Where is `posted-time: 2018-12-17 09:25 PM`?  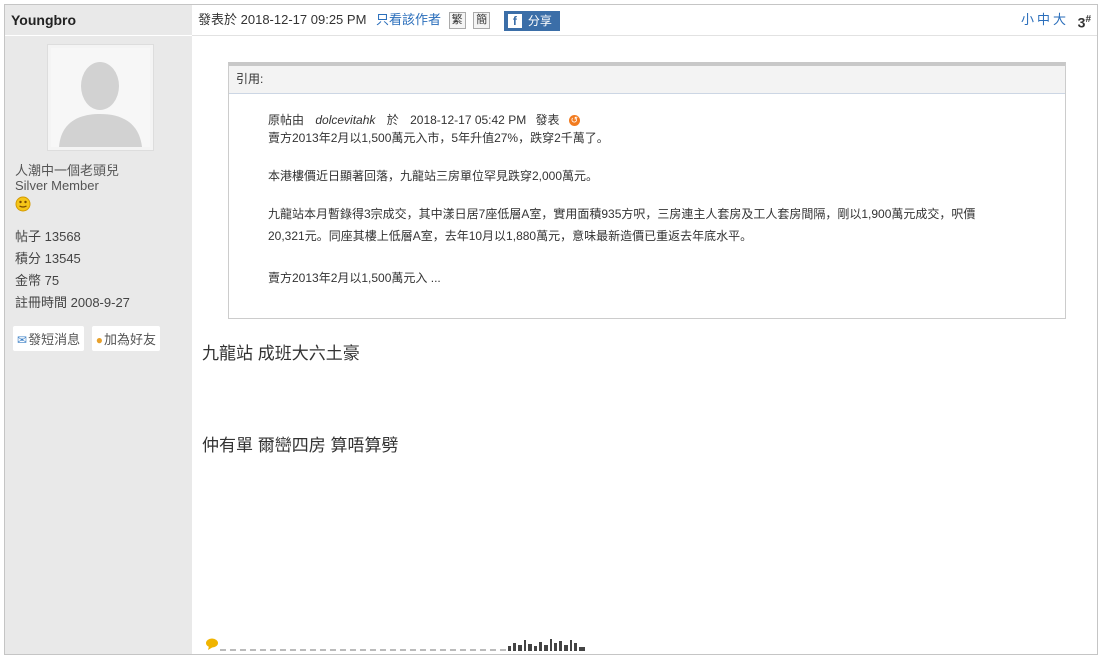
posted-time: 2018-12-17 09:25 PM is located at coordinates (303, 19).